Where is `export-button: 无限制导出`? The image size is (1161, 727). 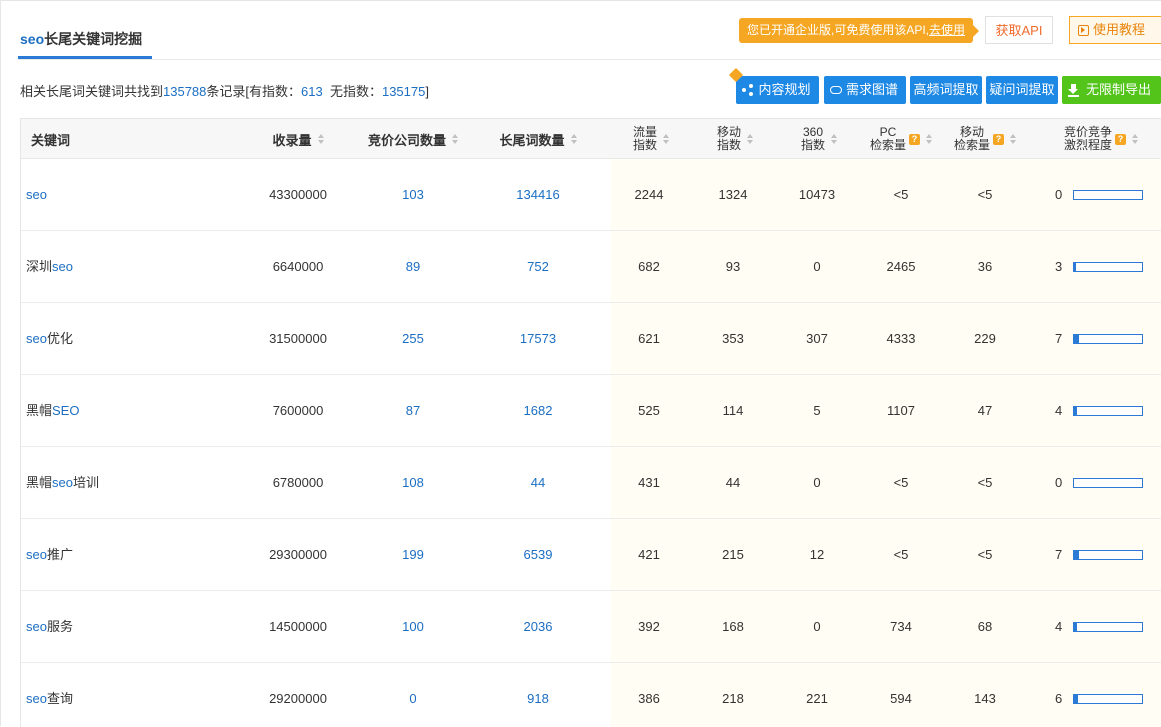
export-button: 无限制导出 is located at coordinates (1111, 90).